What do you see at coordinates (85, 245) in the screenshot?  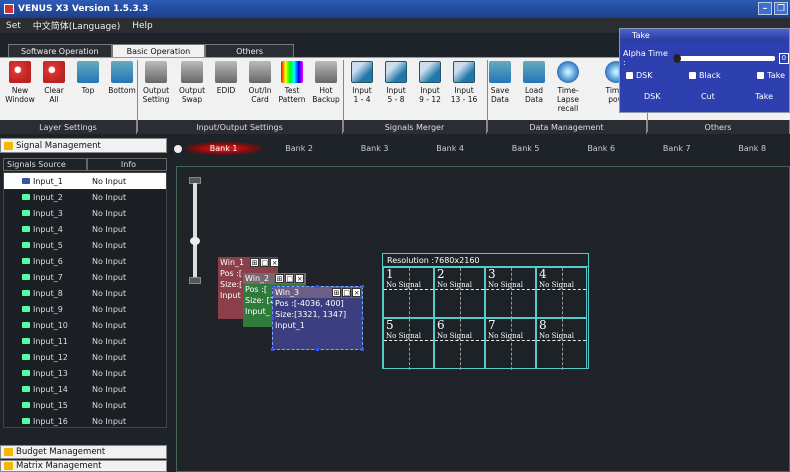 I see `signal-list-item: Input_5 No Input` at bounding box center [85, 245].